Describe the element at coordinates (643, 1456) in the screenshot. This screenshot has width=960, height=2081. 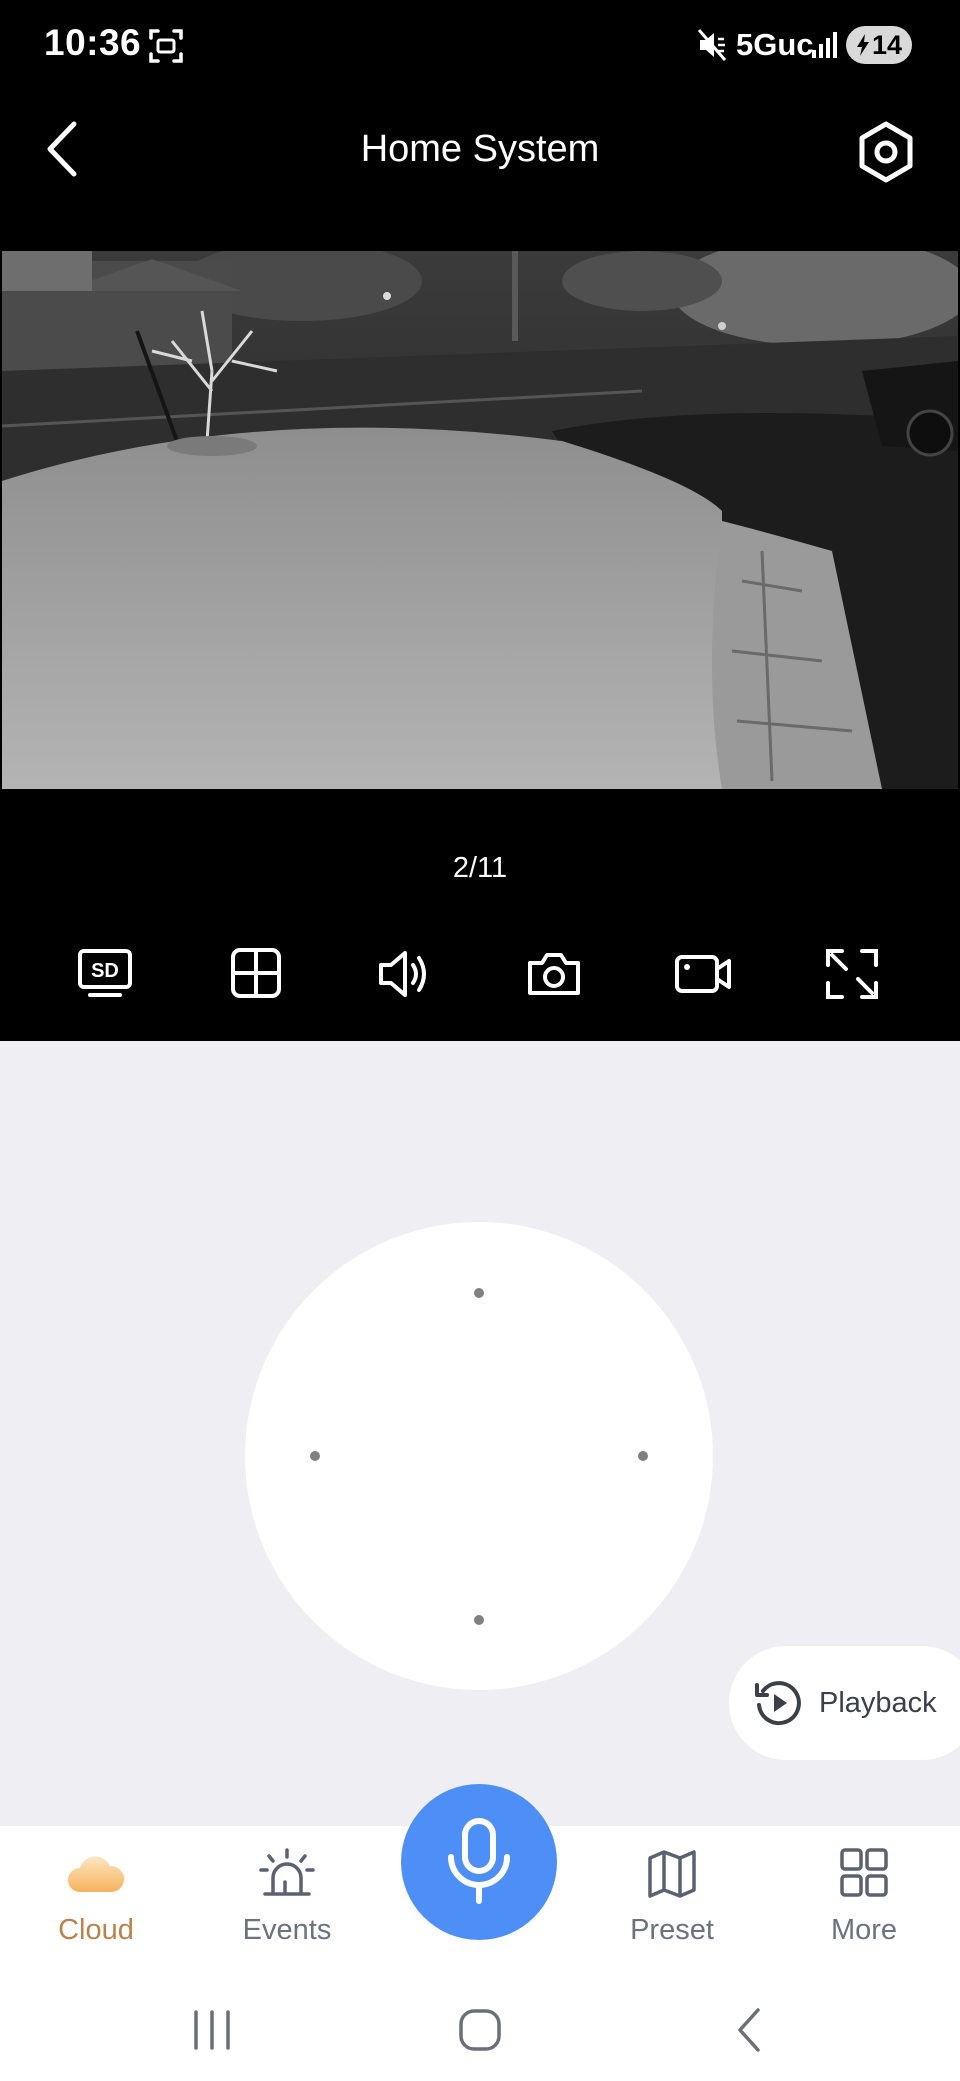
I see `ptz-right-dot` at that location.